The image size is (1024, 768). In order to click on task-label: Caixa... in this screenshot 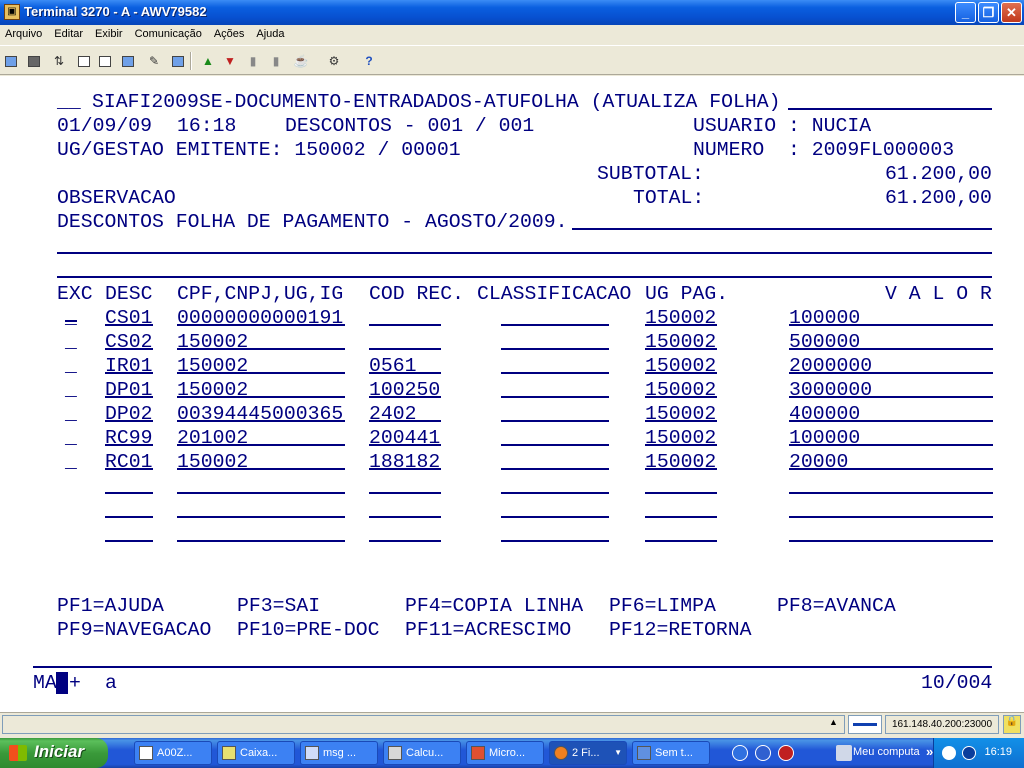, I will do `click(259, 753)`.